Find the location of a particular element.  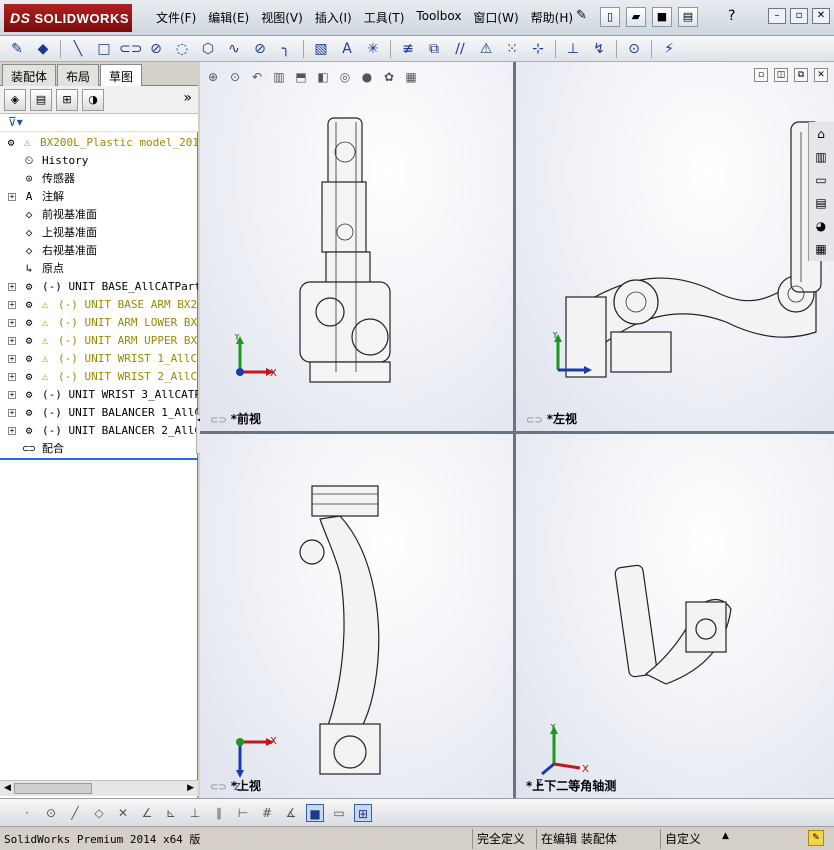

scroll-right-icon: ▶ is located at coordinates (190, 788).